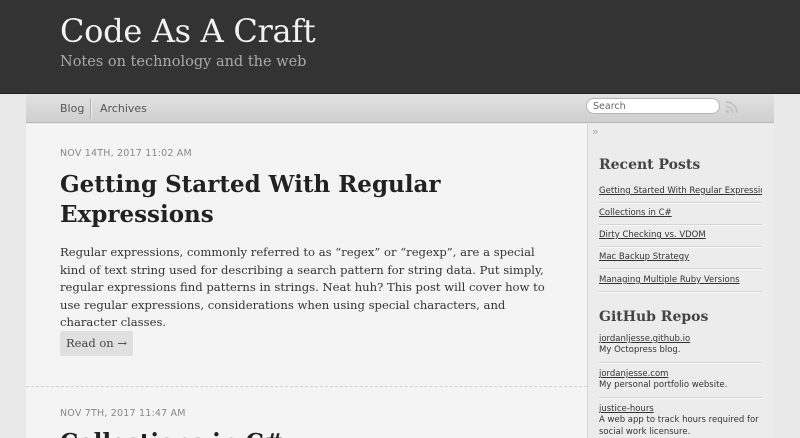 Image resolution: width=800 pixels, height=438 pixels. Describe the element at coordinates (123, 413) in the screenshot. I see `post-date: NOV 7TH, 2017 11:47 AM` at that location.